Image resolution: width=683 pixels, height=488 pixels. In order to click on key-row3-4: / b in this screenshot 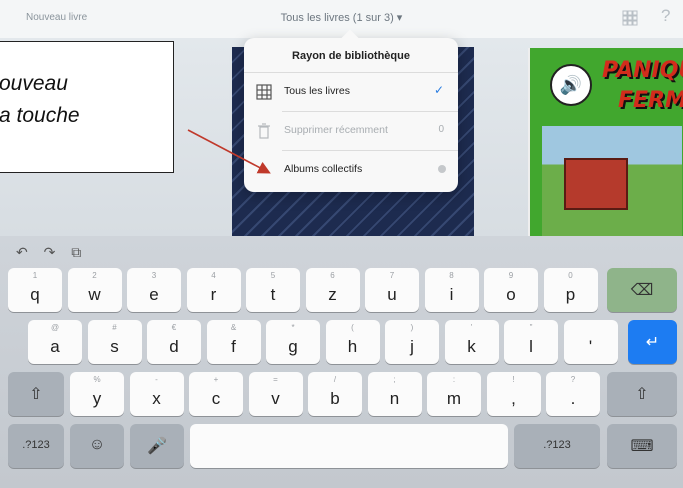, I will do `click(335, 394)`.